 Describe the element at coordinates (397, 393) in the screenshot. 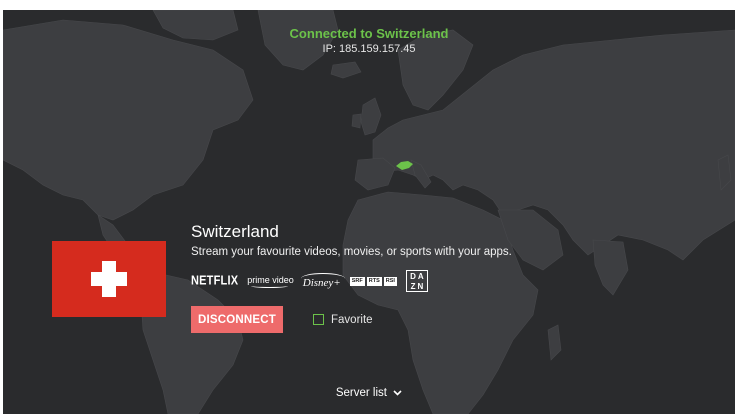

I see `chevron-down-icon` at that location.